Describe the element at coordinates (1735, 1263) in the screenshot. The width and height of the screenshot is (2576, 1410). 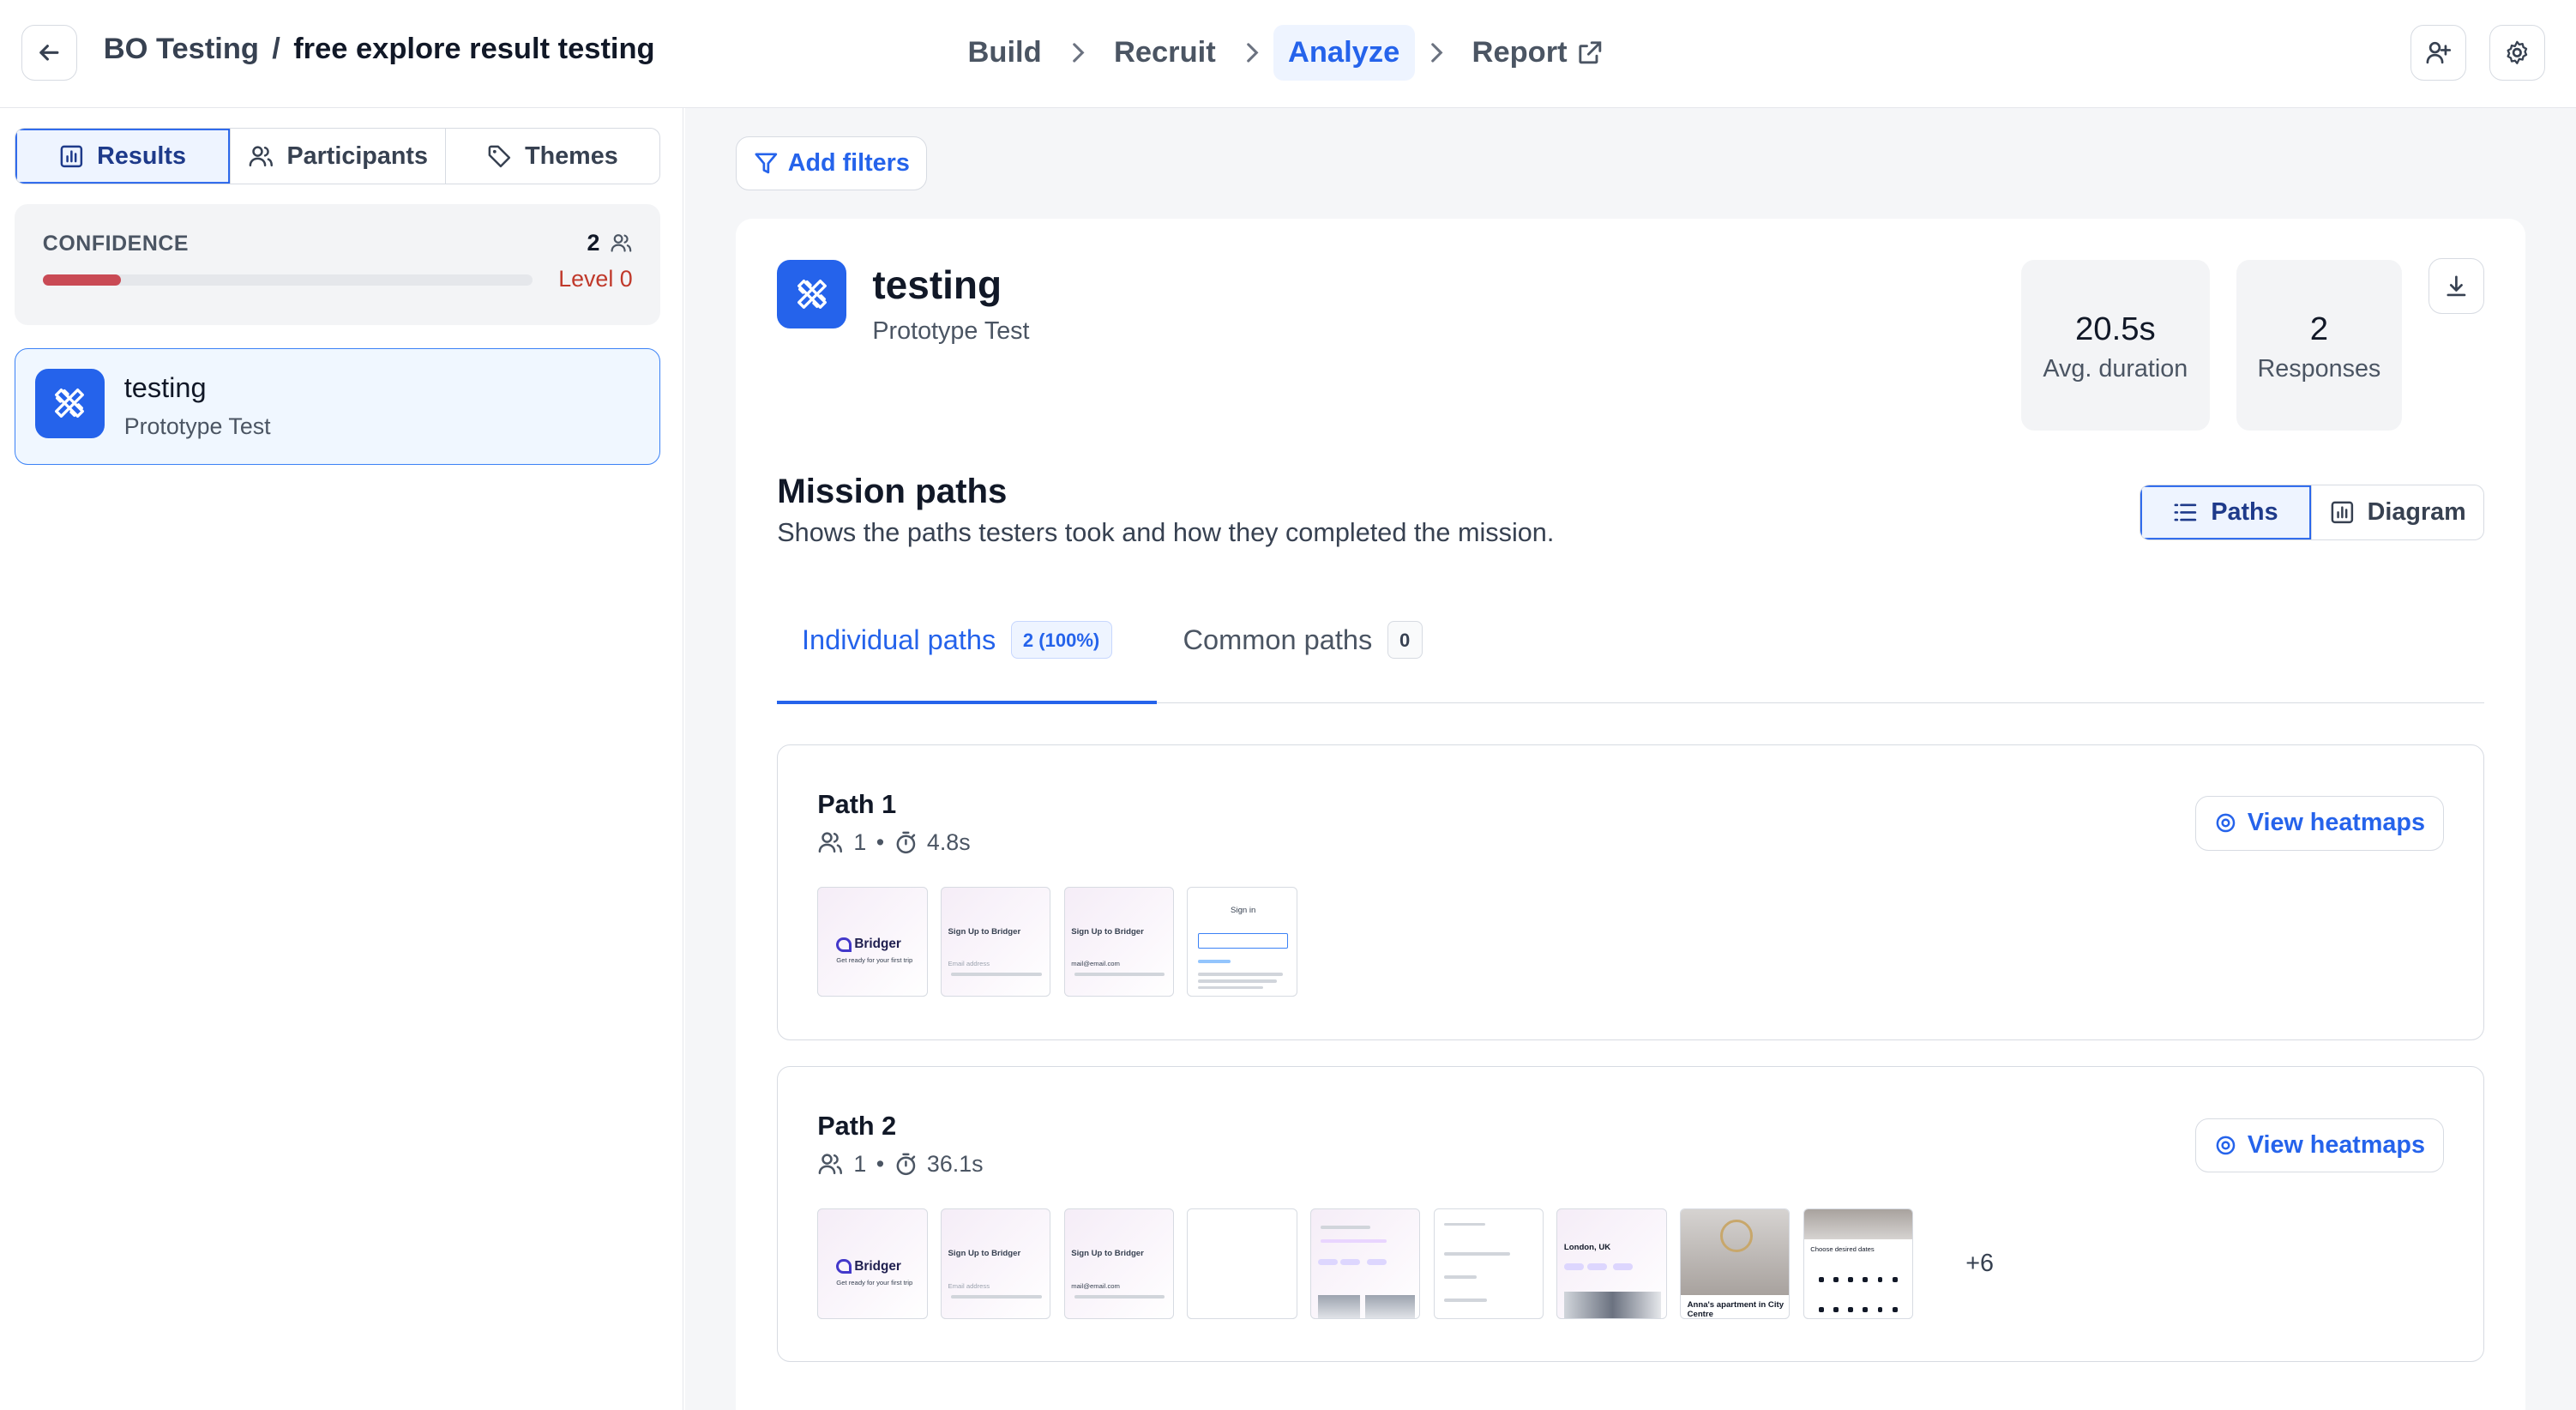
I see `screen-thumbnail: Anna's apartment in City Centre` at that location.